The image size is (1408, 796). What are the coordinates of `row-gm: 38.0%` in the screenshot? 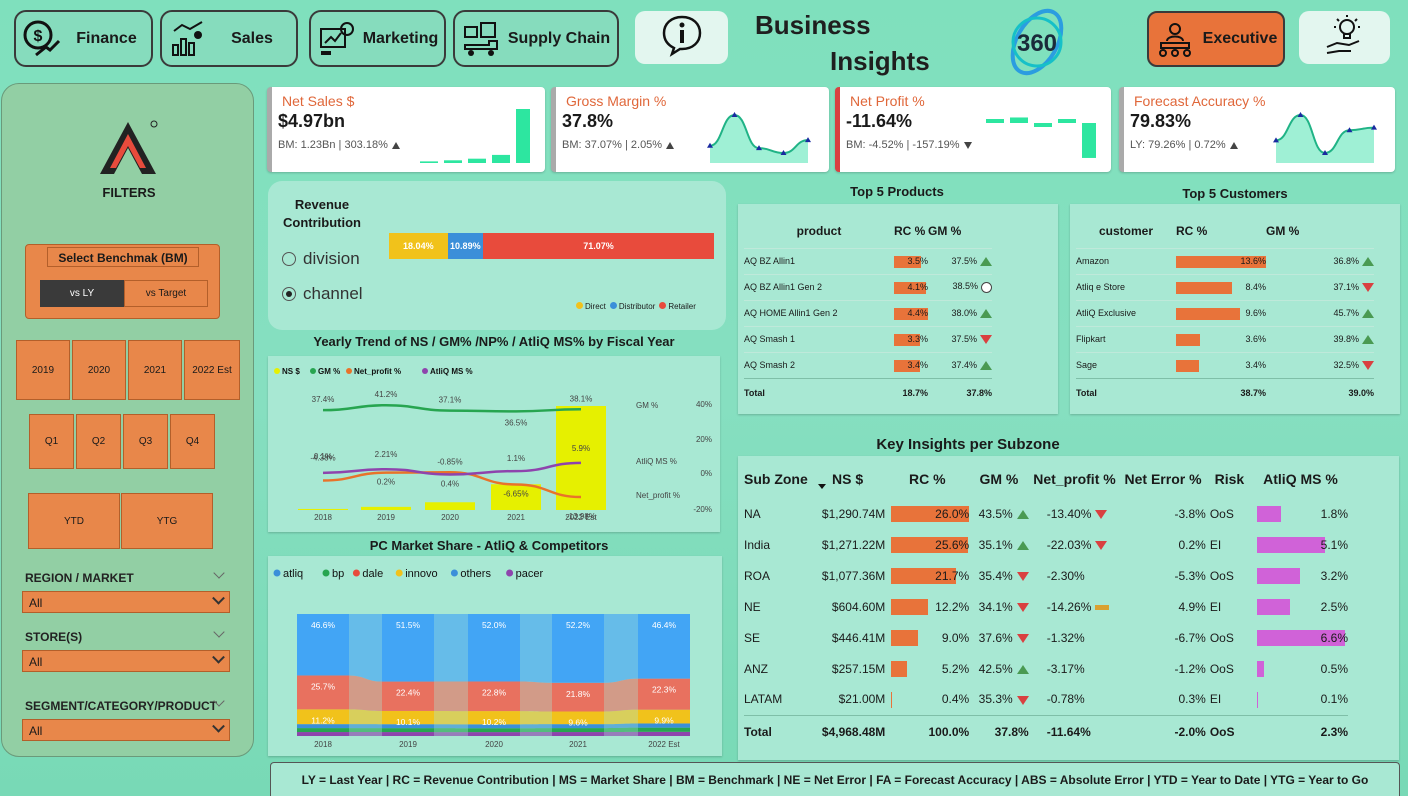 It's located at (960, 313).